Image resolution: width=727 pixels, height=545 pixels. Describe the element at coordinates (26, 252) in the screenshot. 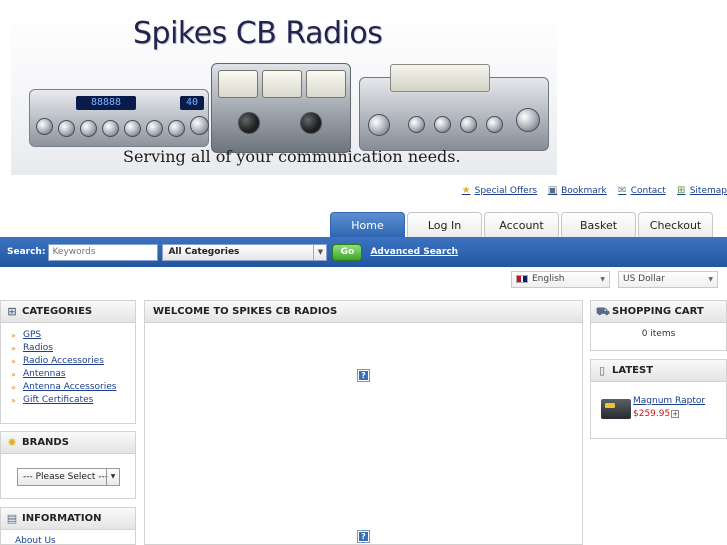

I see `search-label: Search:` at that location.